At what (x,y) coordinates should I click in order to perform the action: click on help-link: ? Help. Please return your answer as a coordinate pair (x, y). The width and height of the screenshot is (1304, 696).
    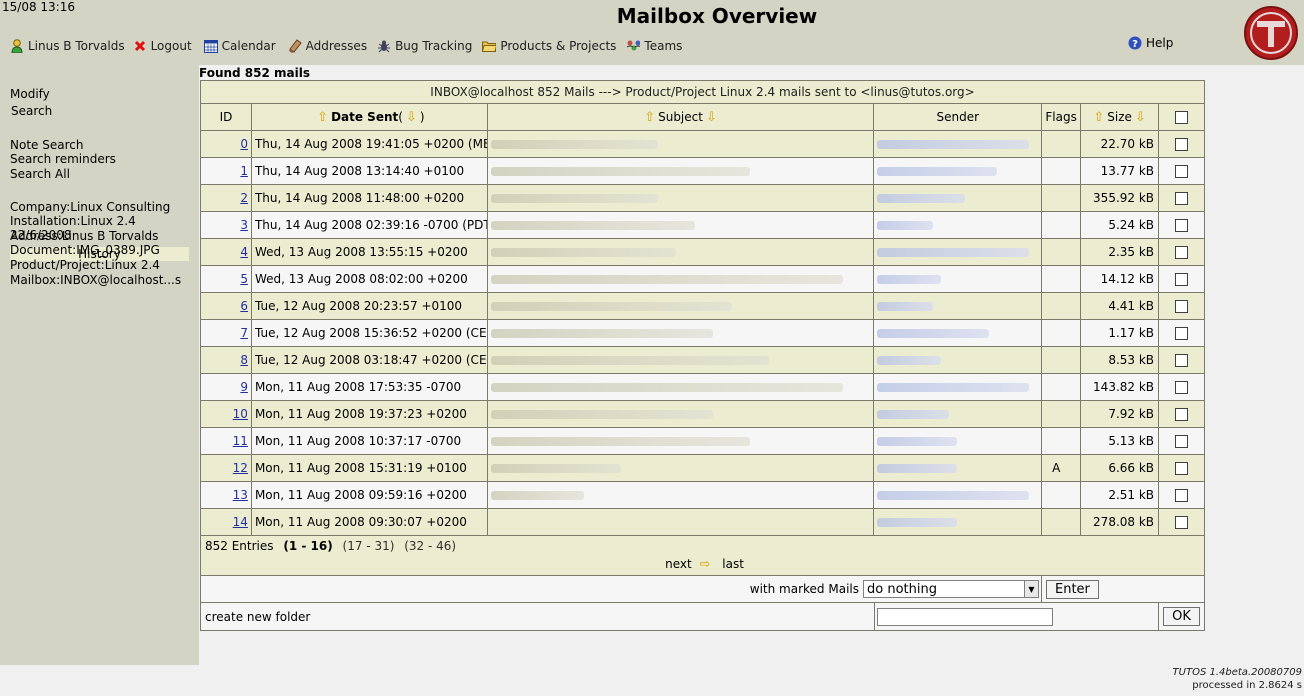
    Looking at the image, I should click on (1150, 43).